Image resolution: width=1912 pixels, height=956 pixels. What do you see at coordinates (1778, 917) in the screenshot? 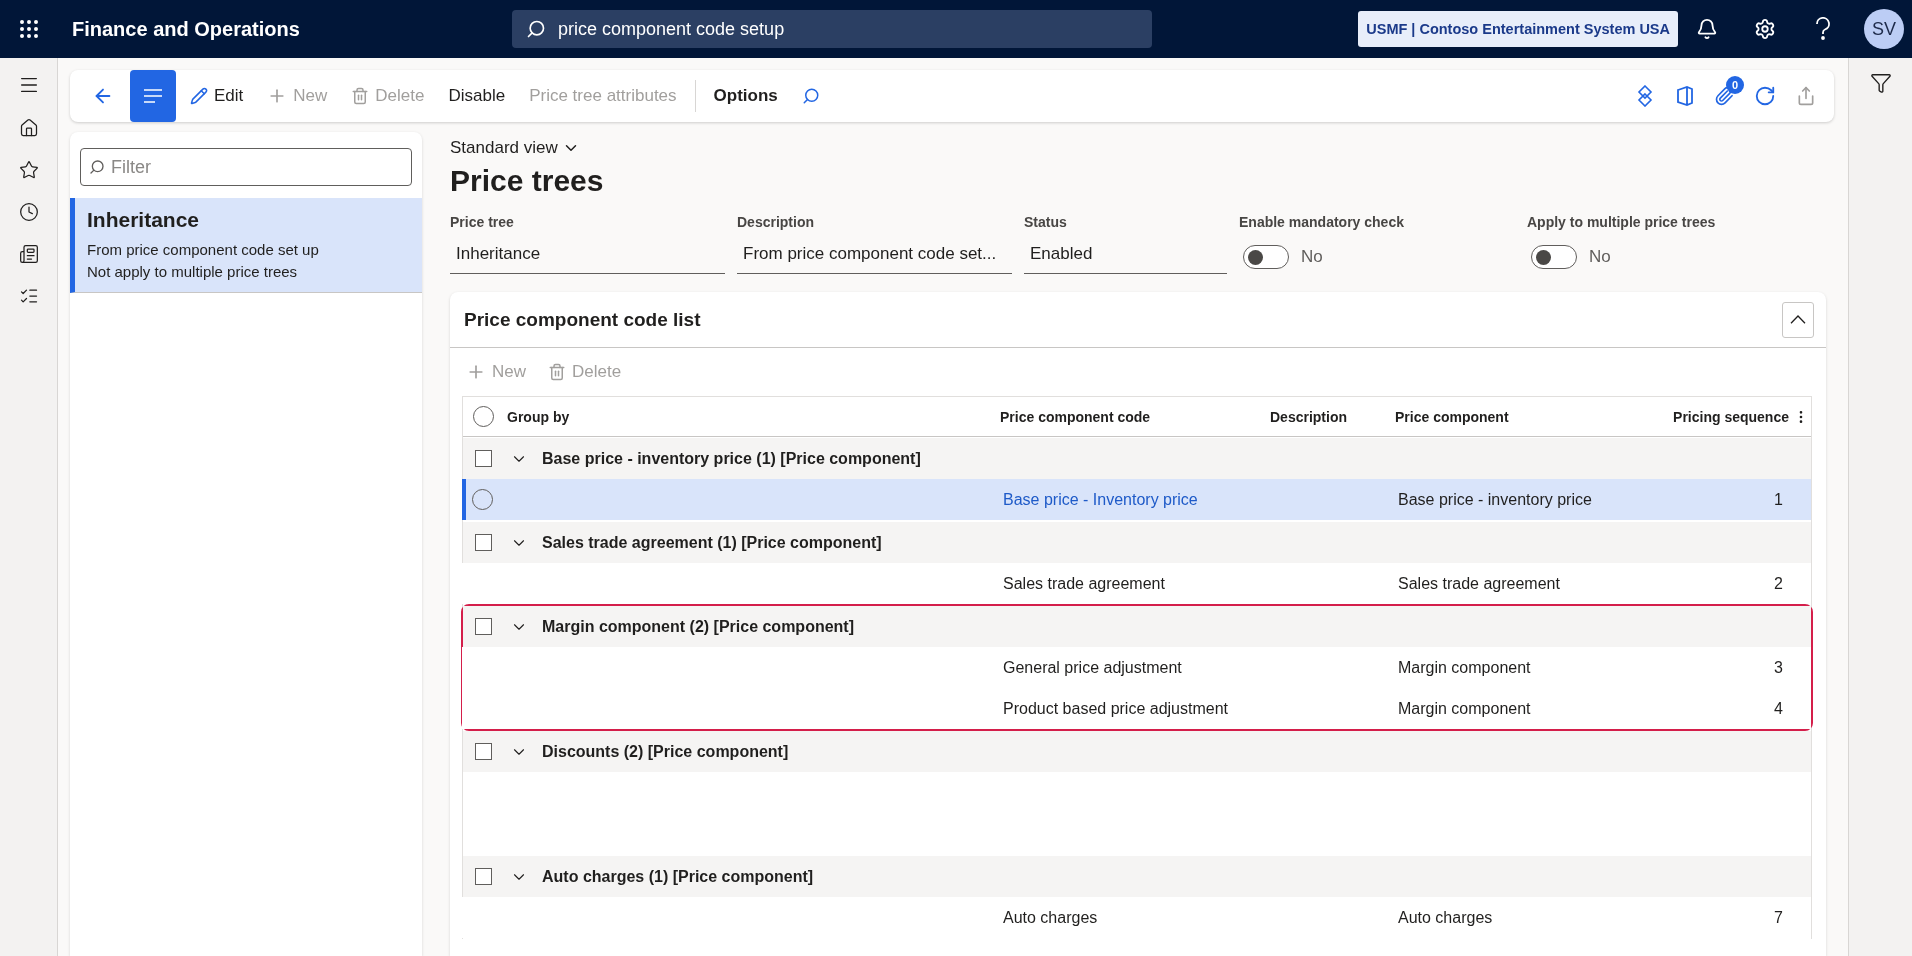
I see `table-cell-text: 7` at bounding box center [1778, 917].